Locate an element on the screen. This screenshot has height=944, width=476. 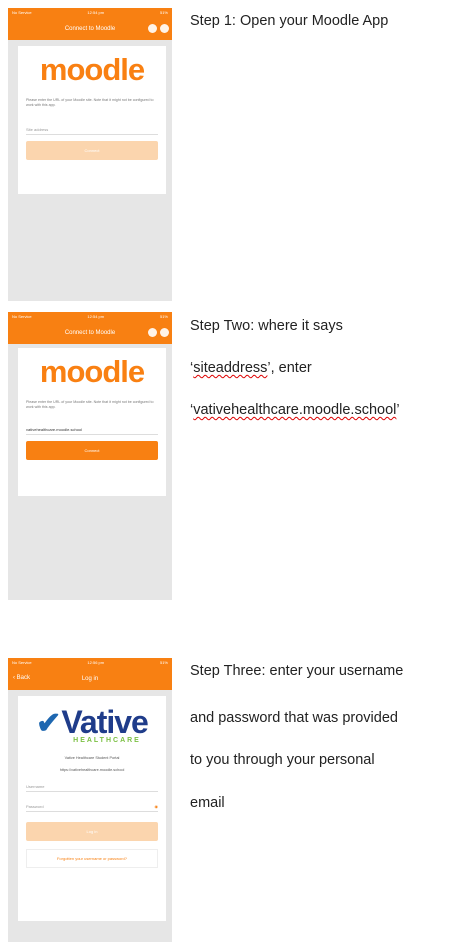
portal-url: https://vativehealthcare.moodle.school is located at coordinates (92, 770).